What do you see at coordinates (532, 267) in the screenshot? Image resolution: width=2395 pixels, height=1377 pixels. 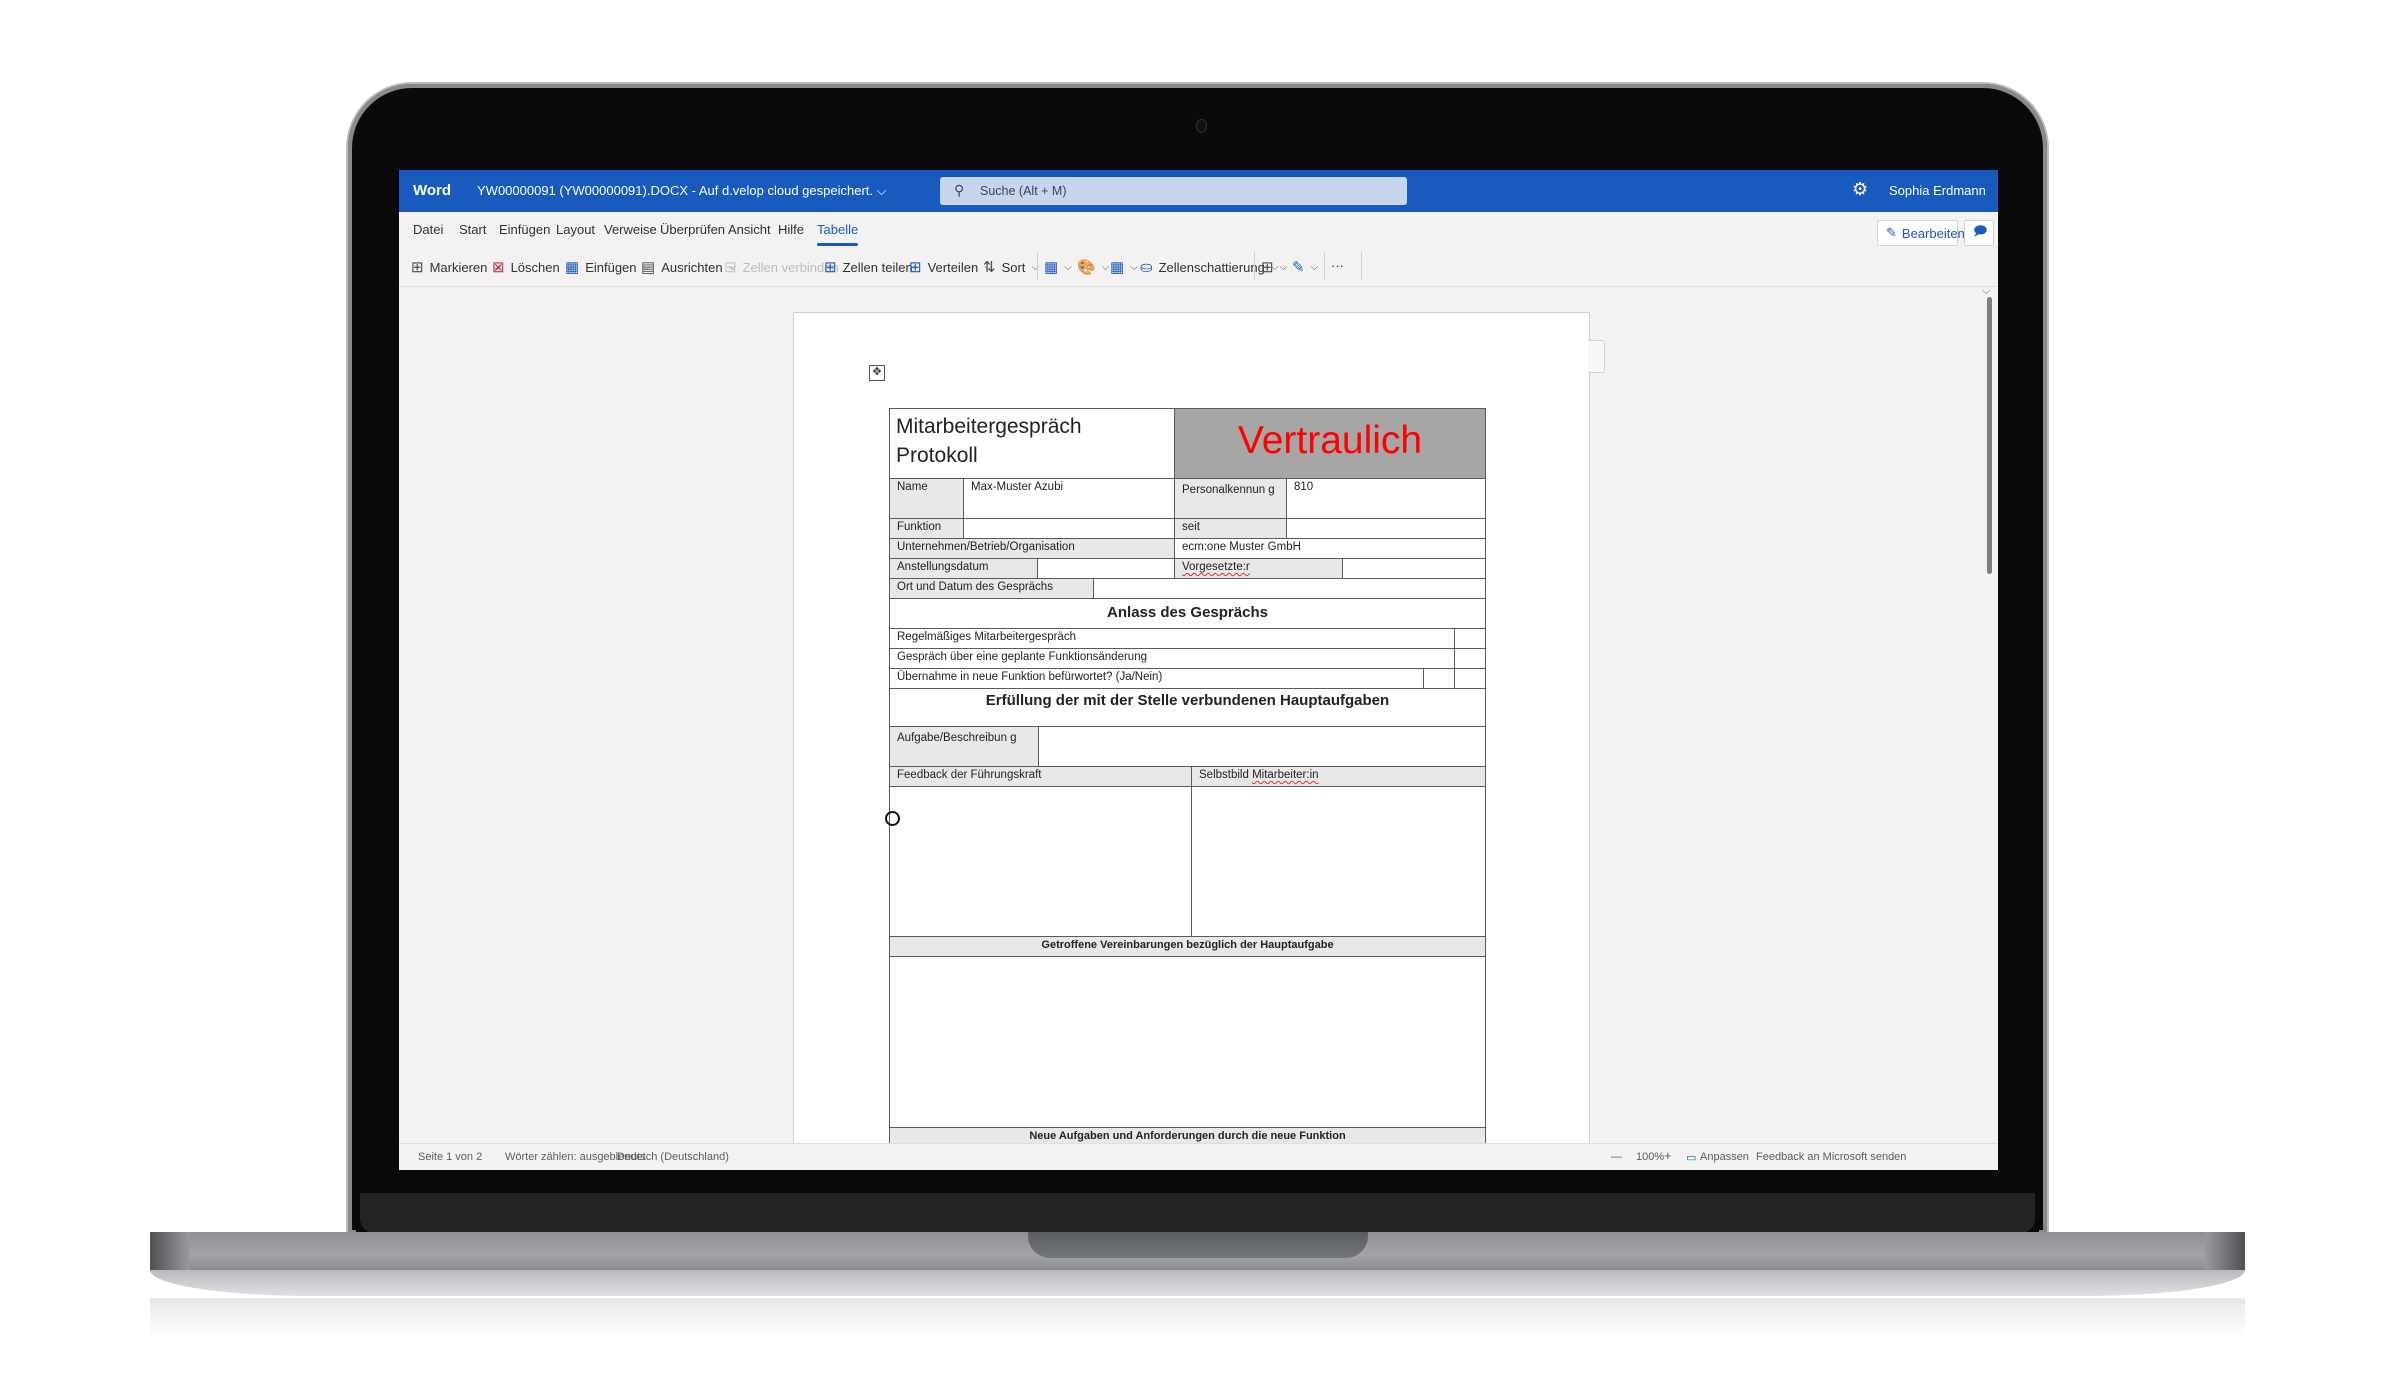 I see `delete-button: ⊠ Löschen ⌵` at bounding box center [532, 267].